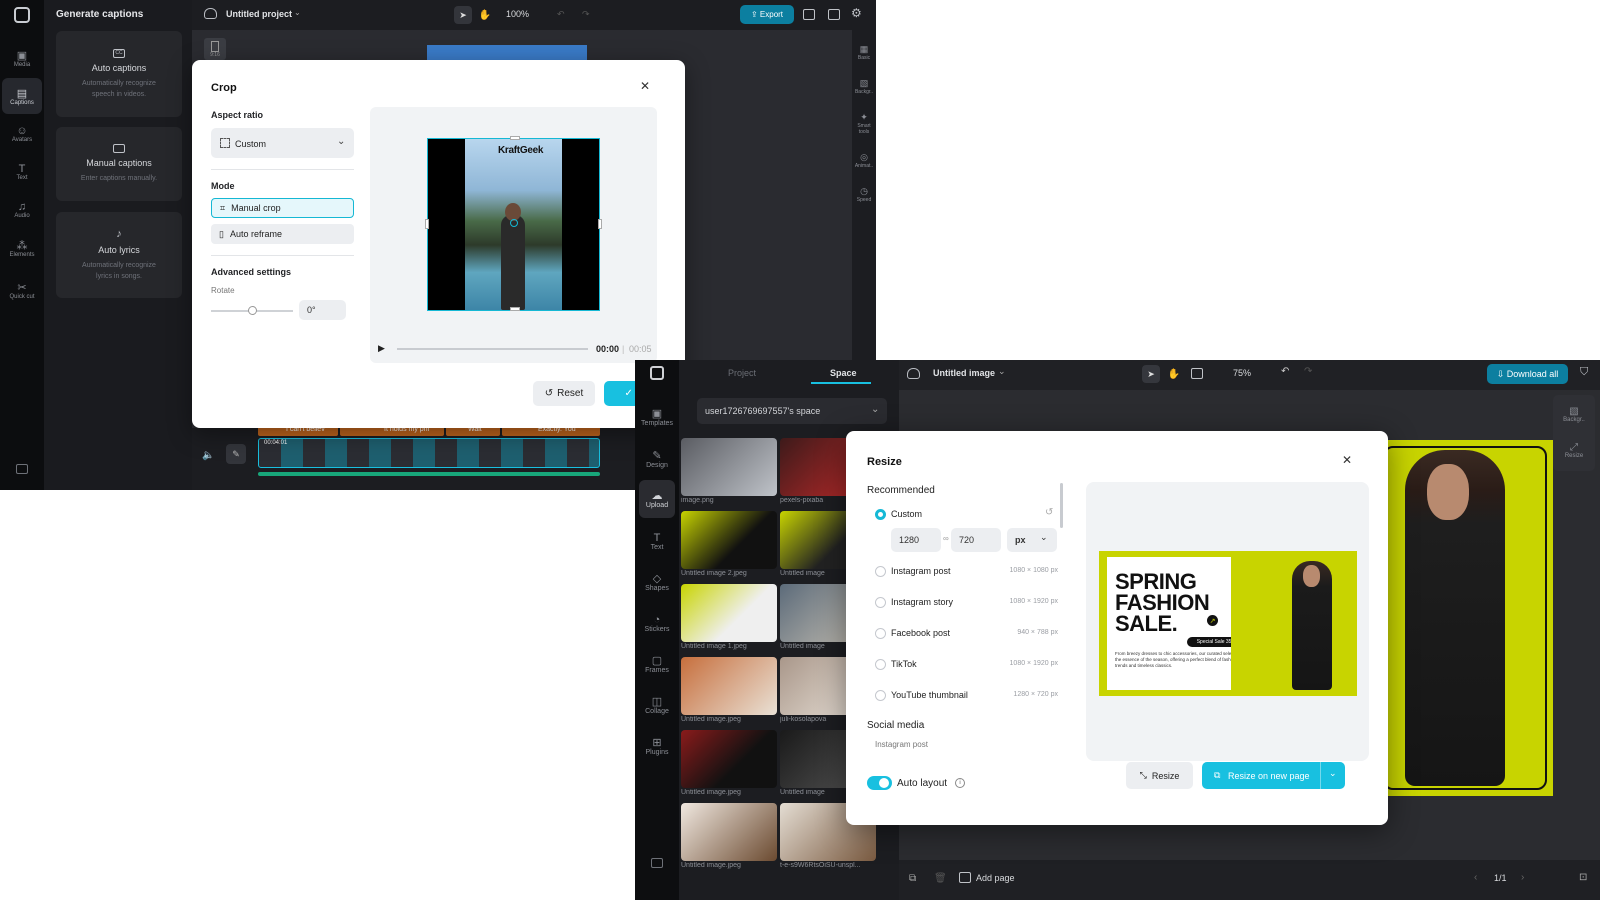 This screenshot has width=1600, height=900. What do you see at coordinates (864, 86) in the screenshot?
I see `tool-background: ▧ Backgr..` at bounding box center [864, 86].